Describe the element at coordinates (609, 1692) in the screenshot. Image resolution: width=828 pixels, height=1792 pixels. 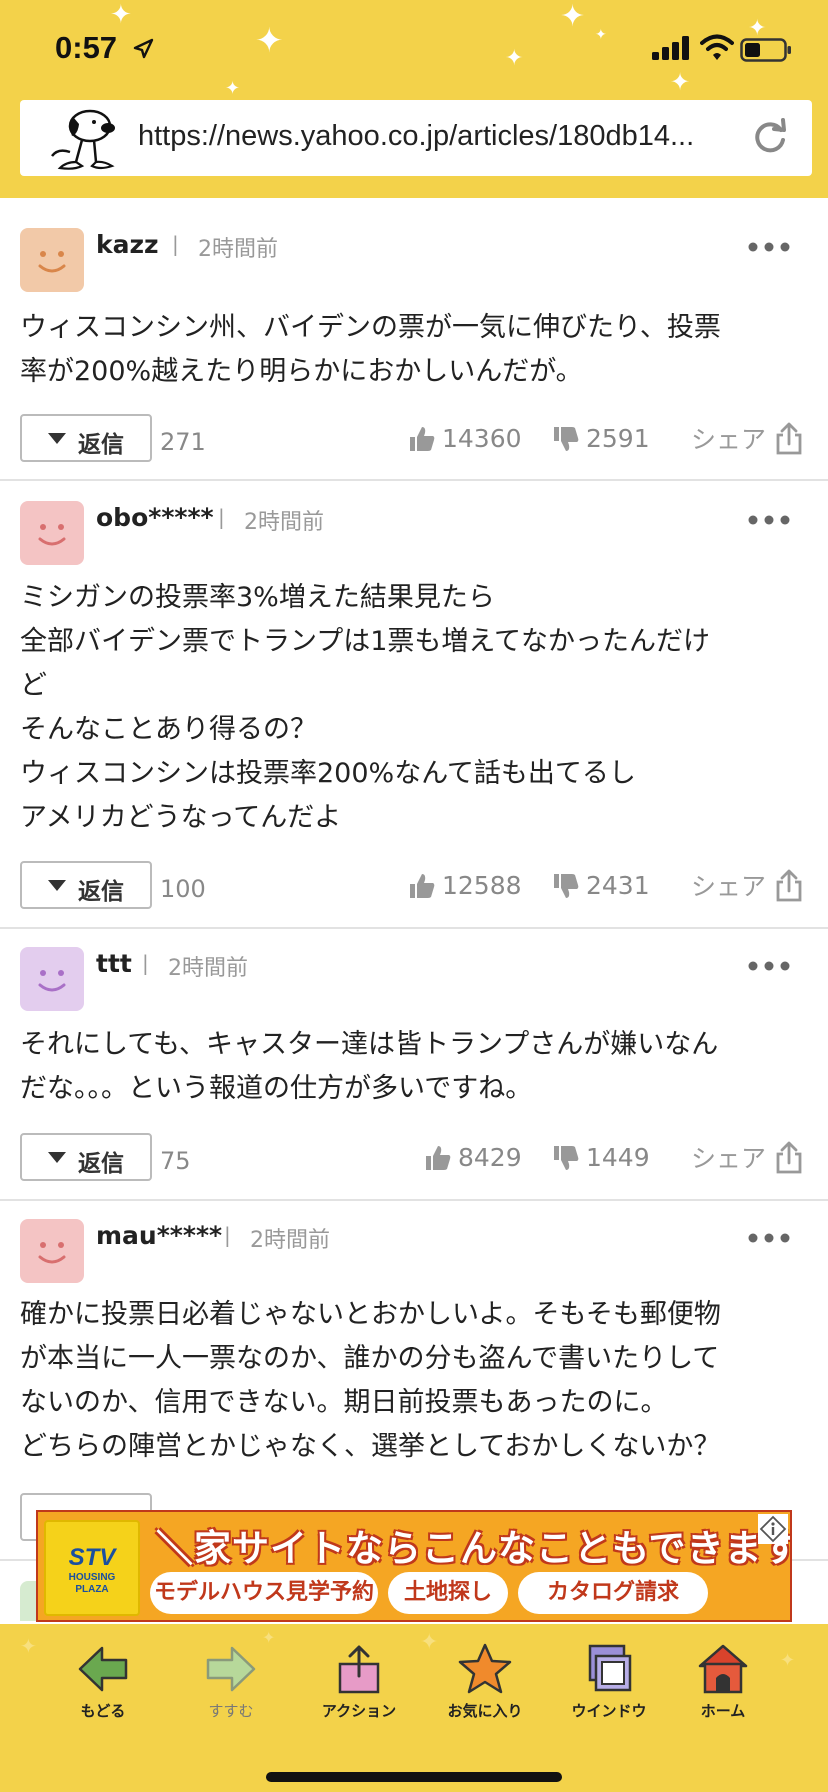
I see `window-button: ウインドウ` at that location.